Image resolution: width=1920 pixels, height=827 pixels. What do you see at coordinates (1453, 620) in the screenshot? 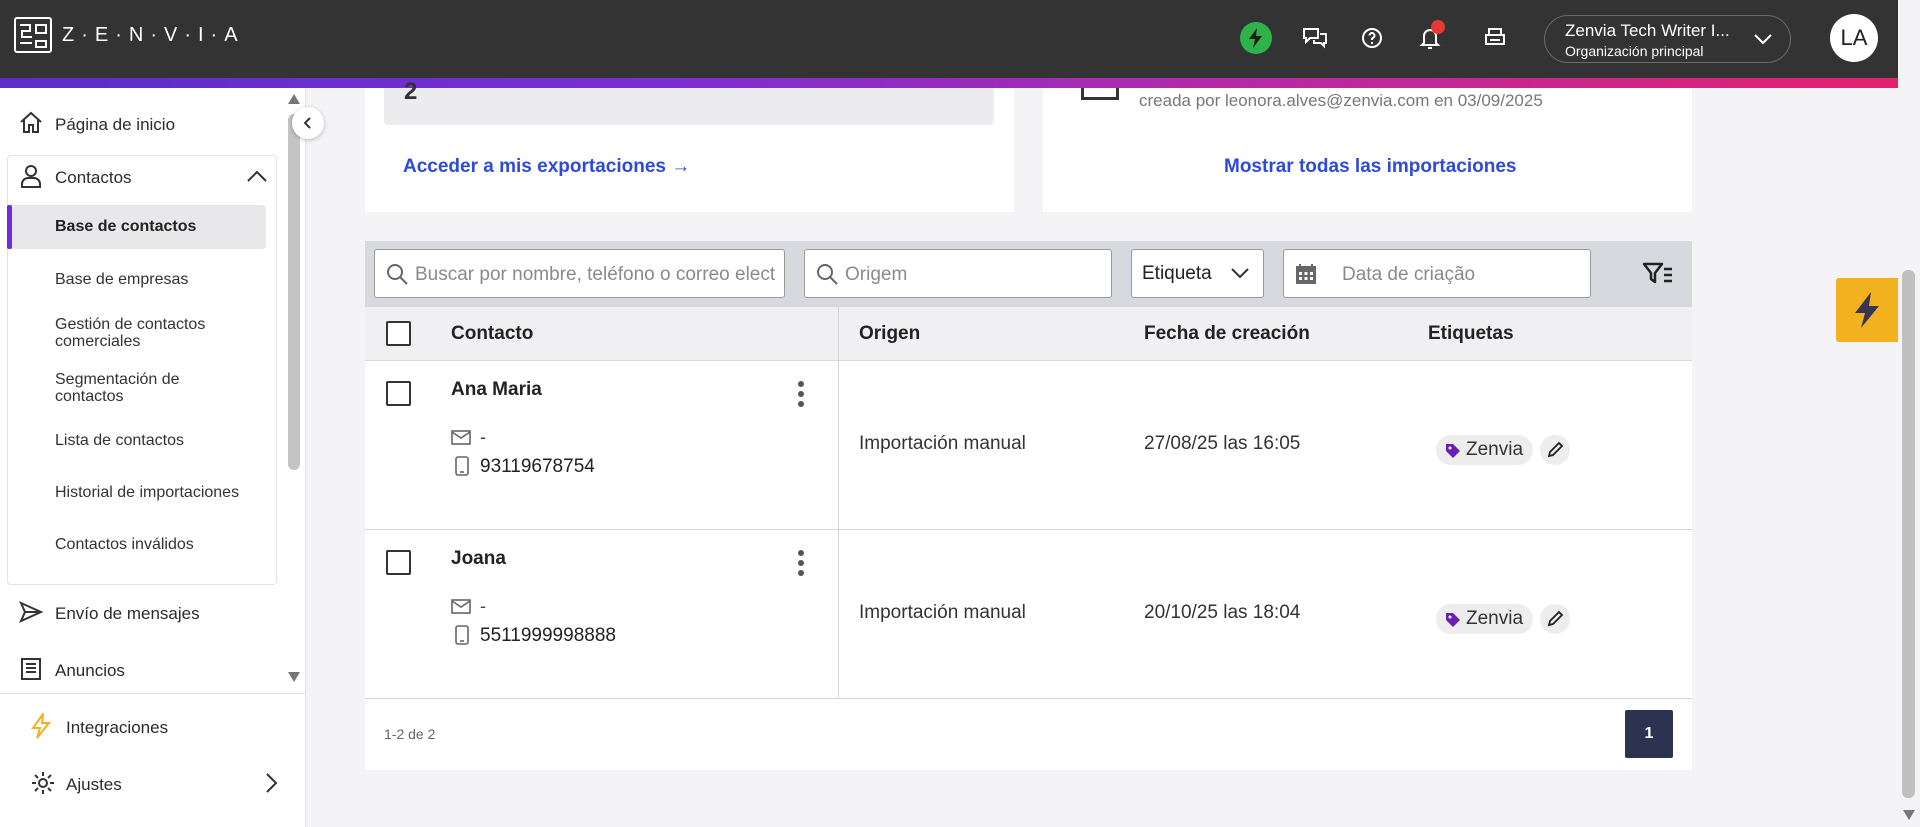
I see `tag-icon` at bounding box center [1453, 620].